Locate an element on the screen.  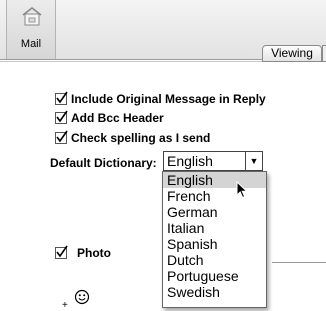
default-dictionary-label: Default Dictionary: is located at coordinates (103, 163).